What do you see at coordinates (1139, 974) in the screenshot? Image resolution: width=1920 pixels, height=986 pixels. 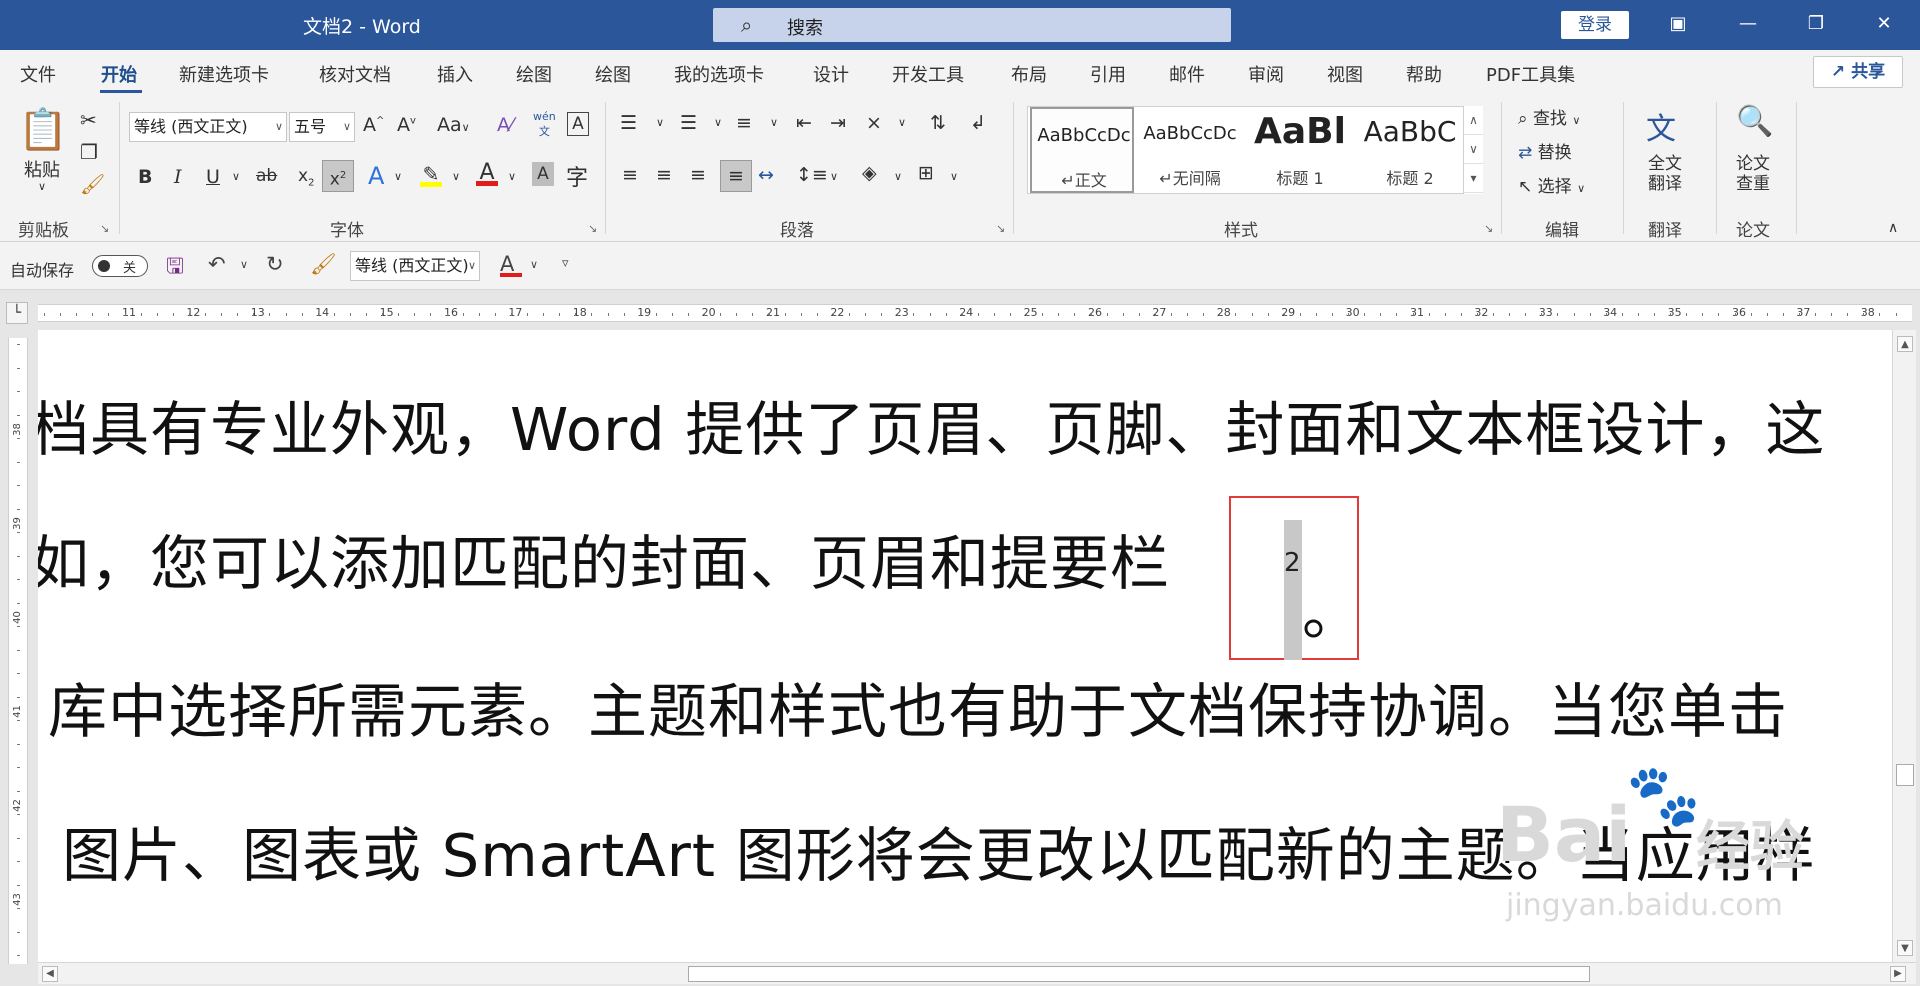 I see `hscroll-thumb` at bounding box center [1139, 974].